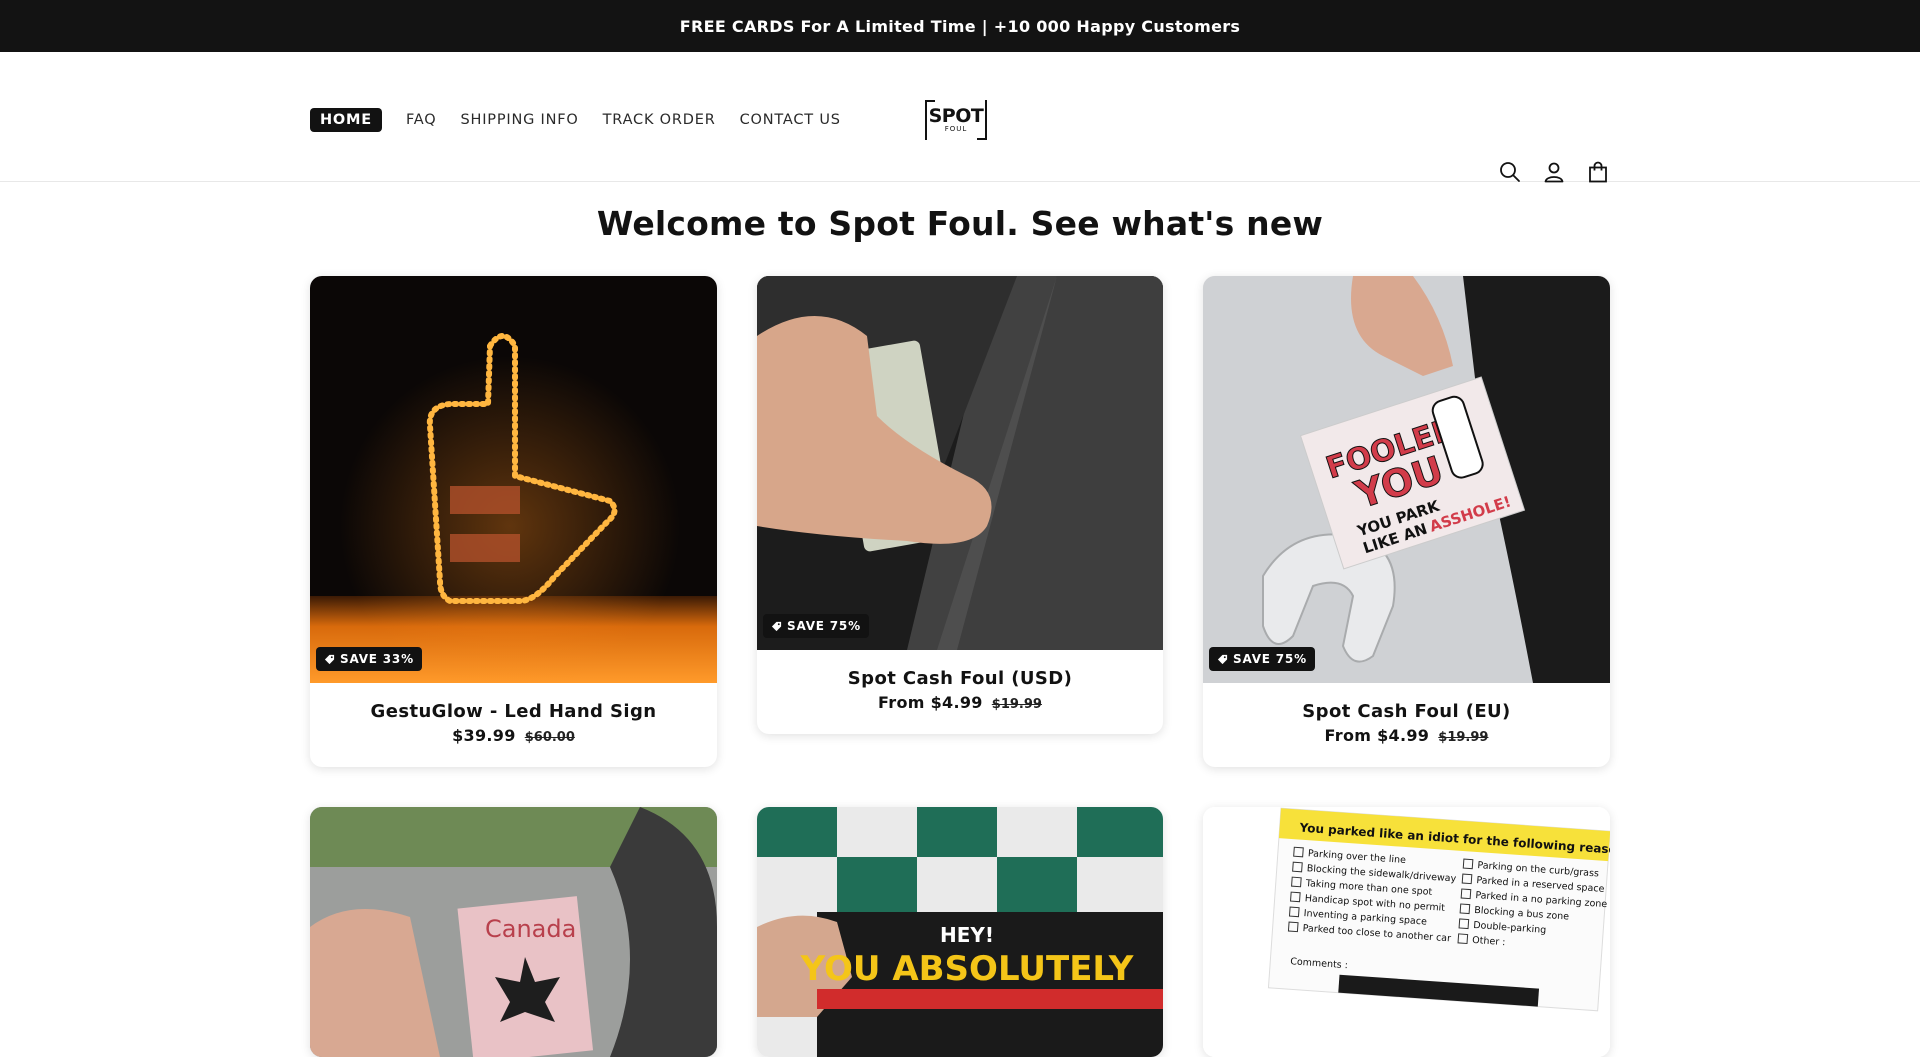 The height and width of the screenshot is (1057, 1920). What do you see at coordinates (1406, 711) in the screenshot?
I see `product-title: Spot Cash Foul (EU)` at bounding box center [1406, 711].